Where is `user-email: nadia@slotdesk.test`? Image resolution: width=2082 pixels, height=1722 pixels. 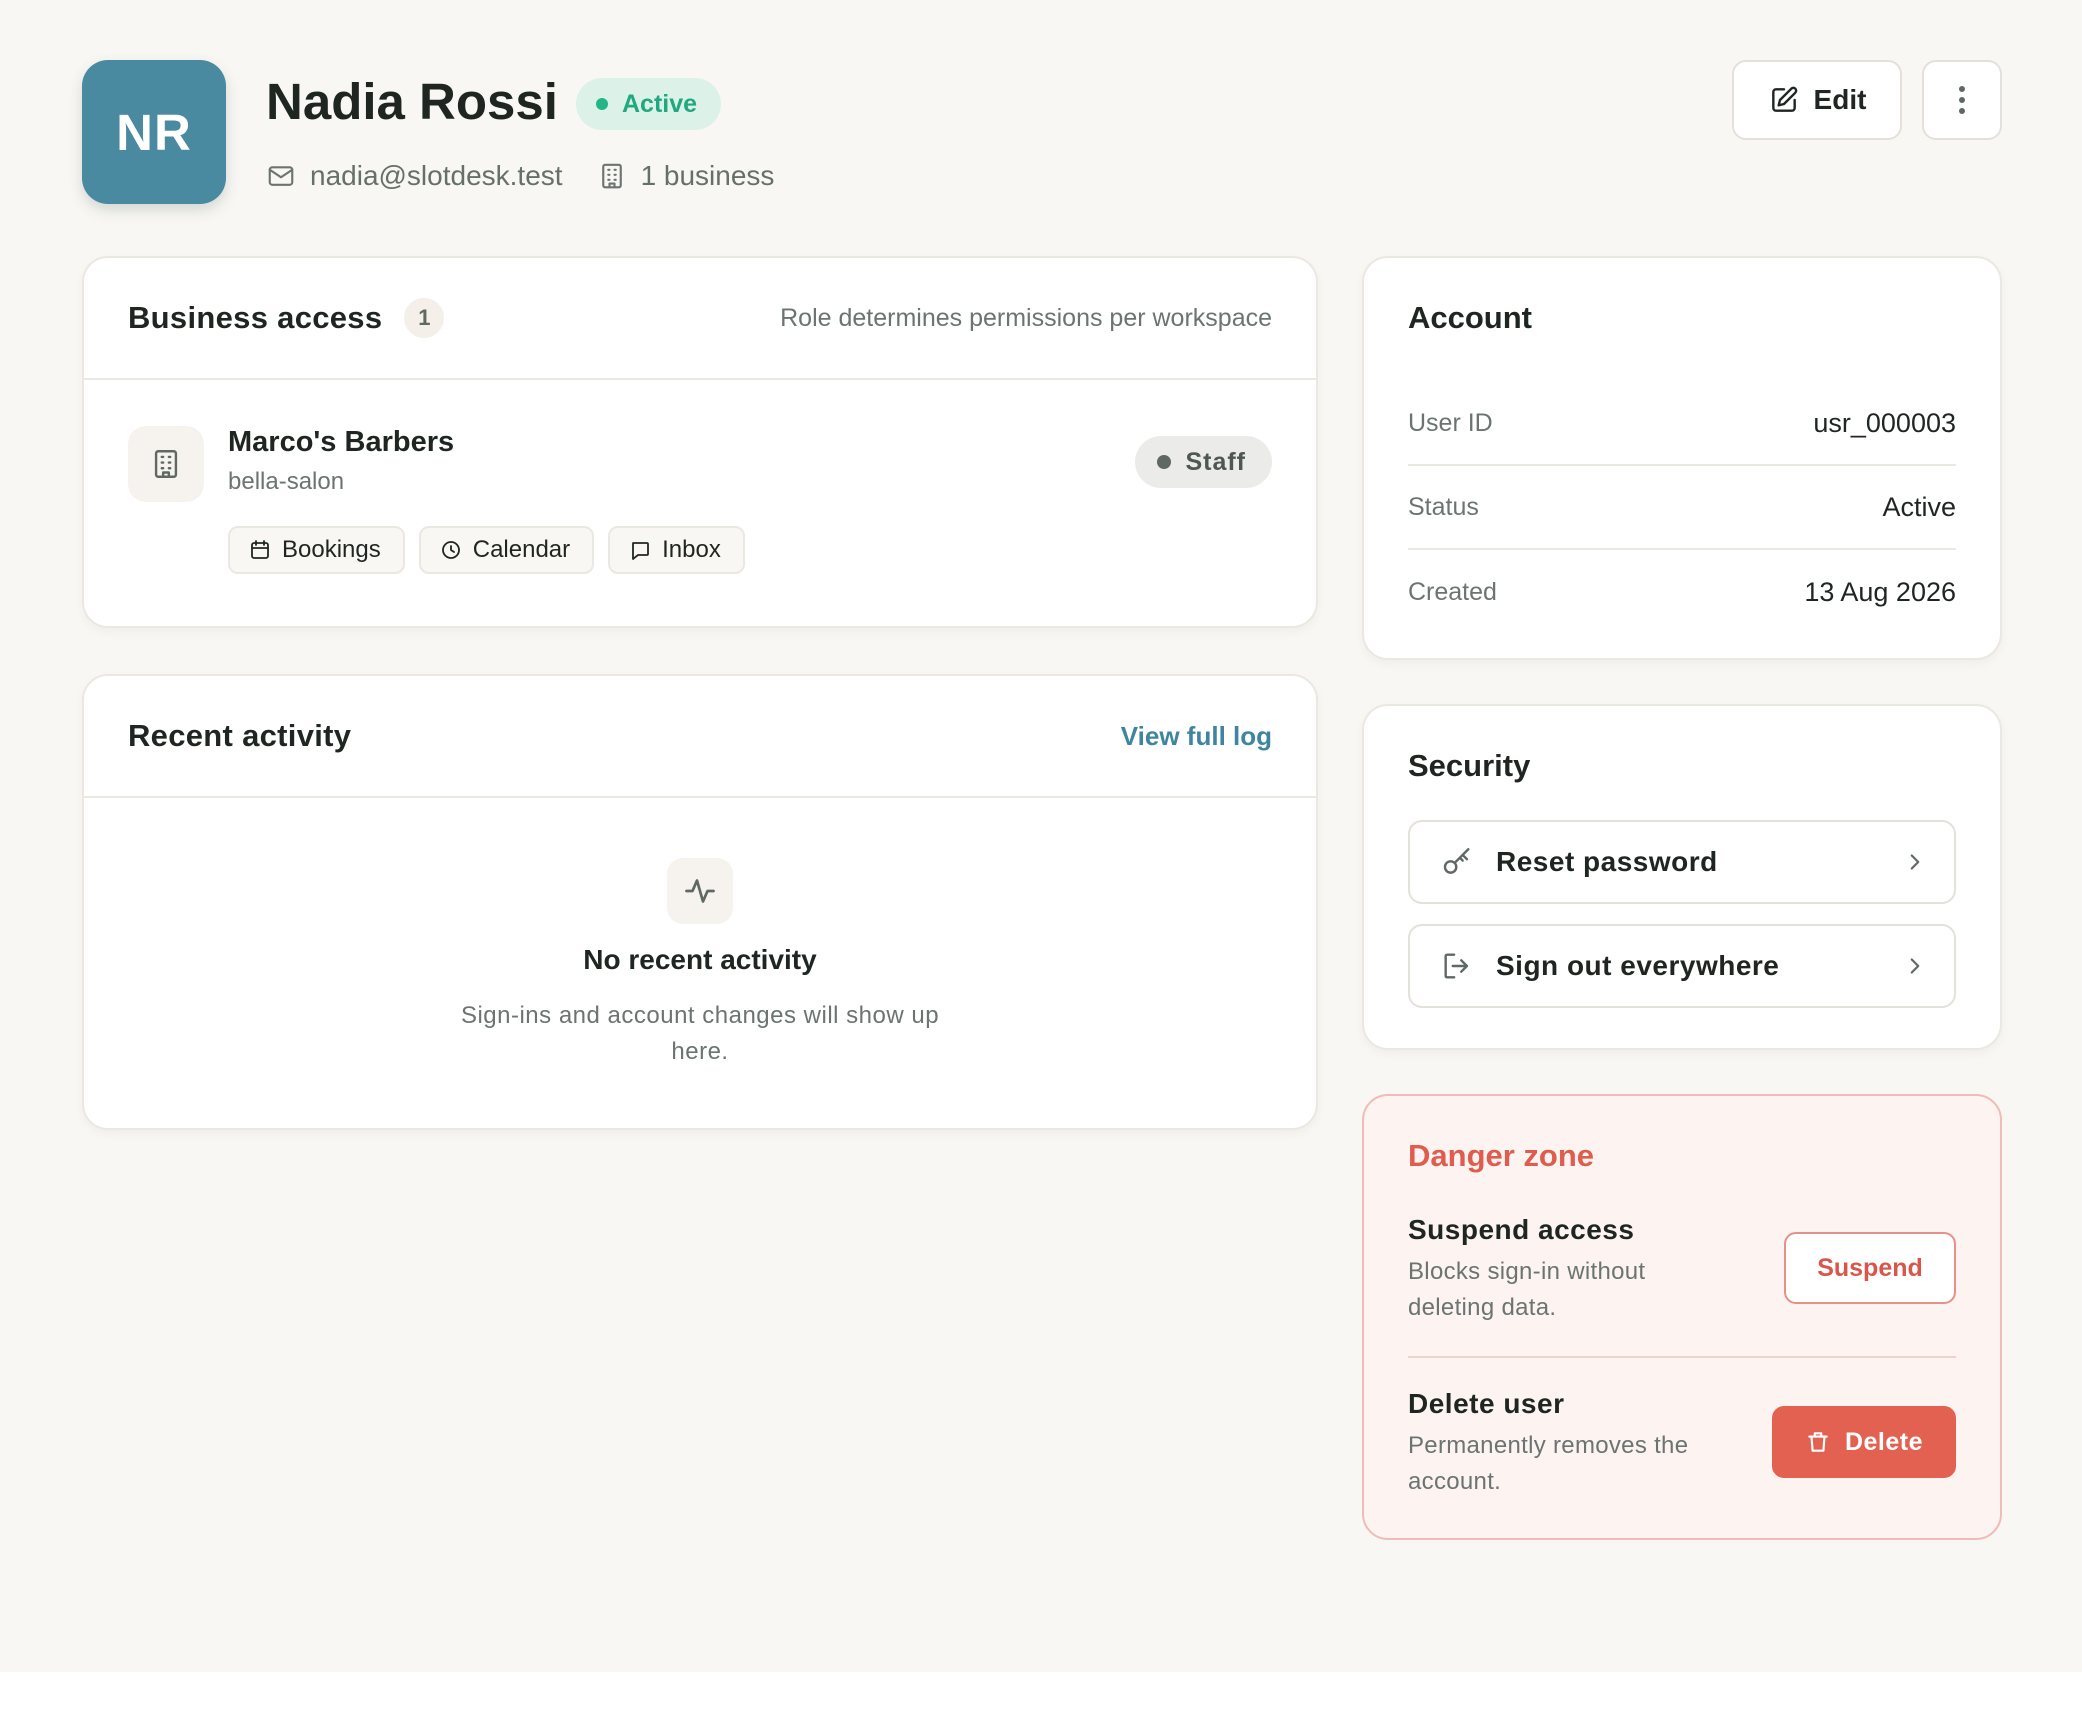
user-email: nadia@slotdesk.test is located at coordinates (414, 176).